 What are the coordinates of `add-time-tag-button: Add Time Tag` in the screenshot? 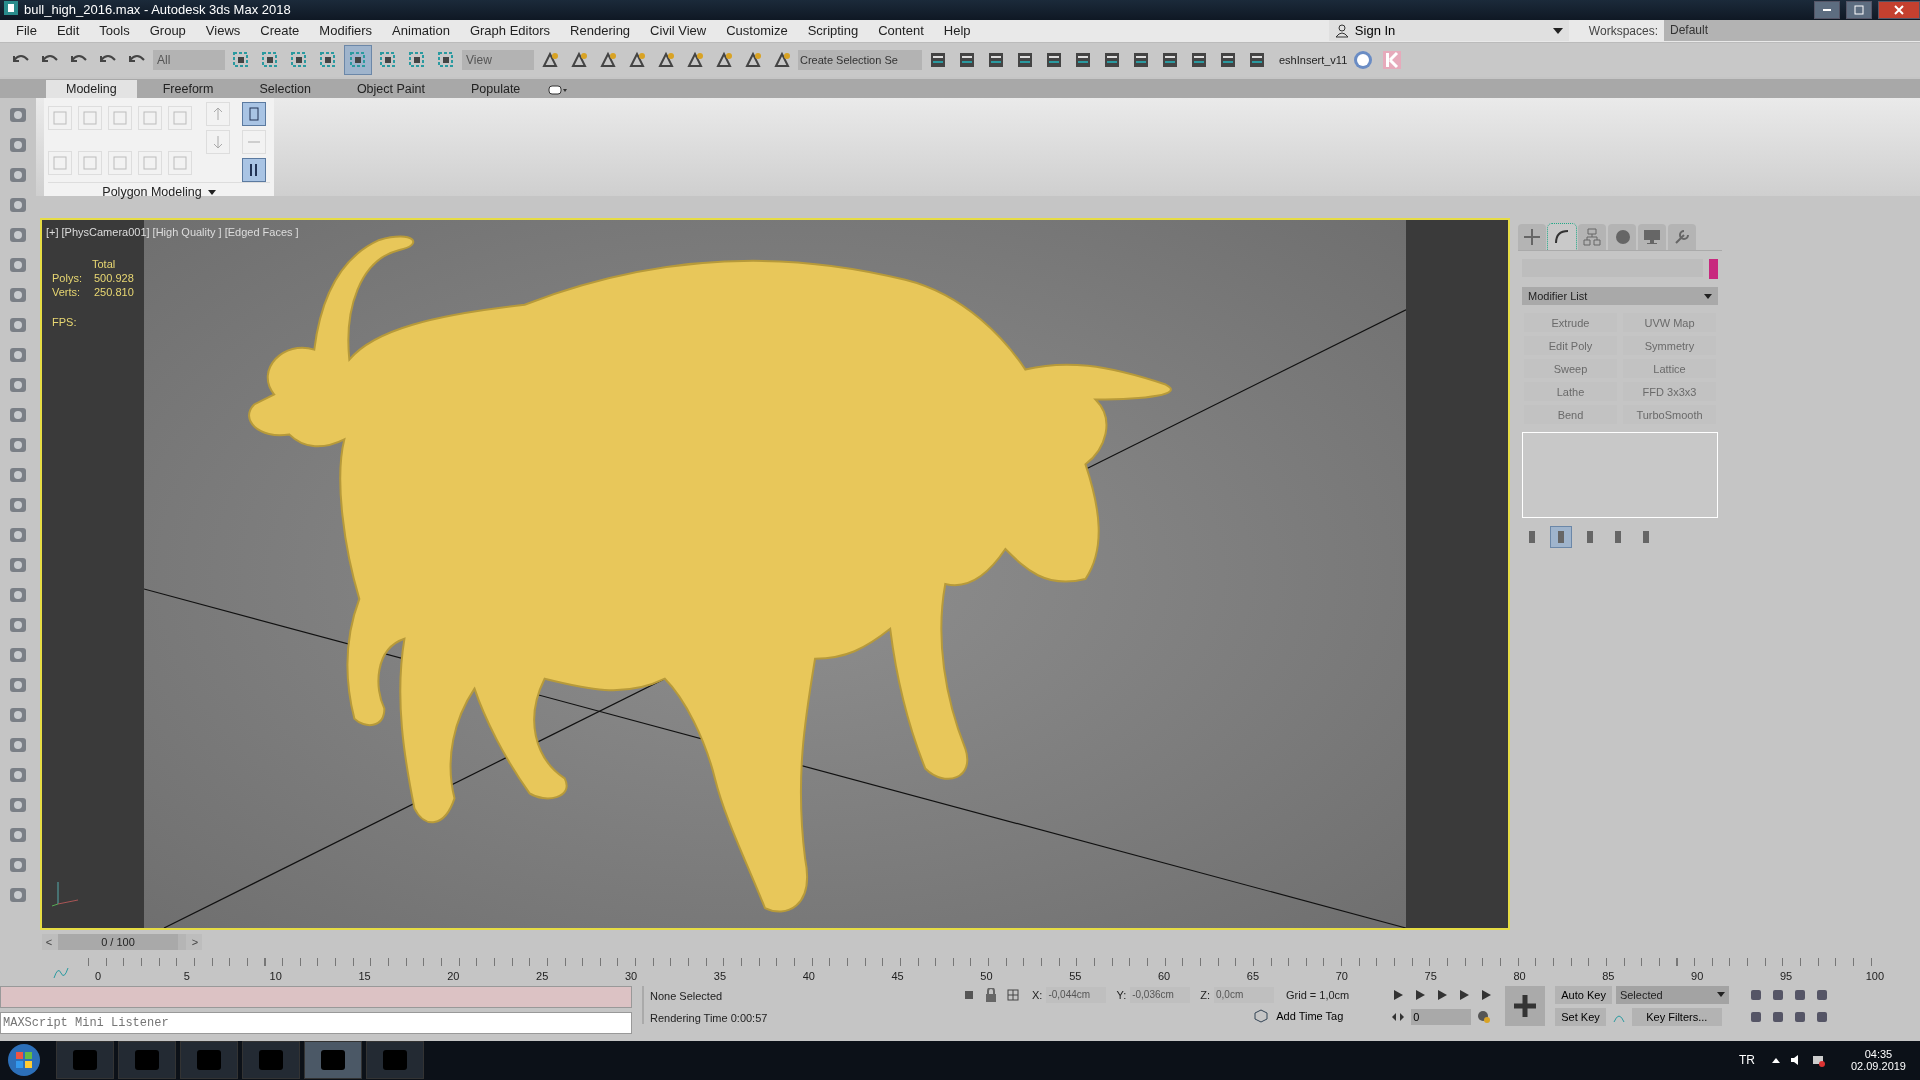 It's located at (1299, 1015).